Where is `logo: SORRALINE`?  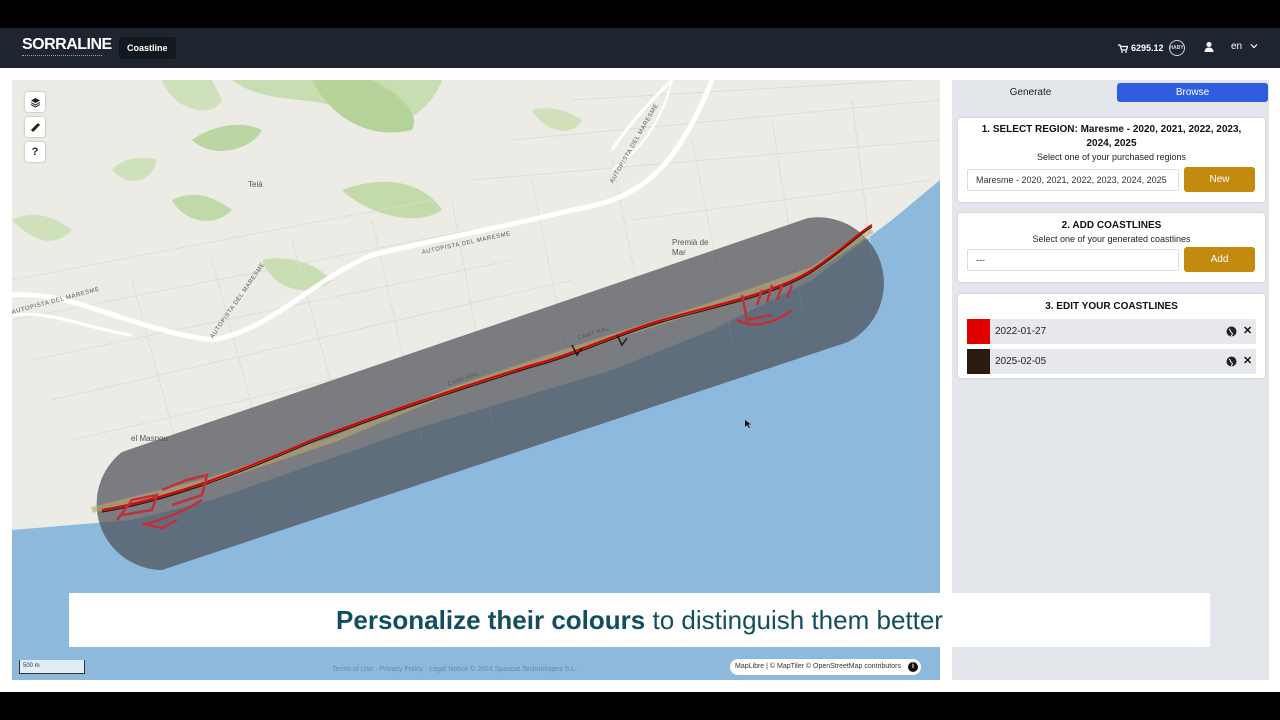
logo: SORRALINE is located at coordinates (67, 45).